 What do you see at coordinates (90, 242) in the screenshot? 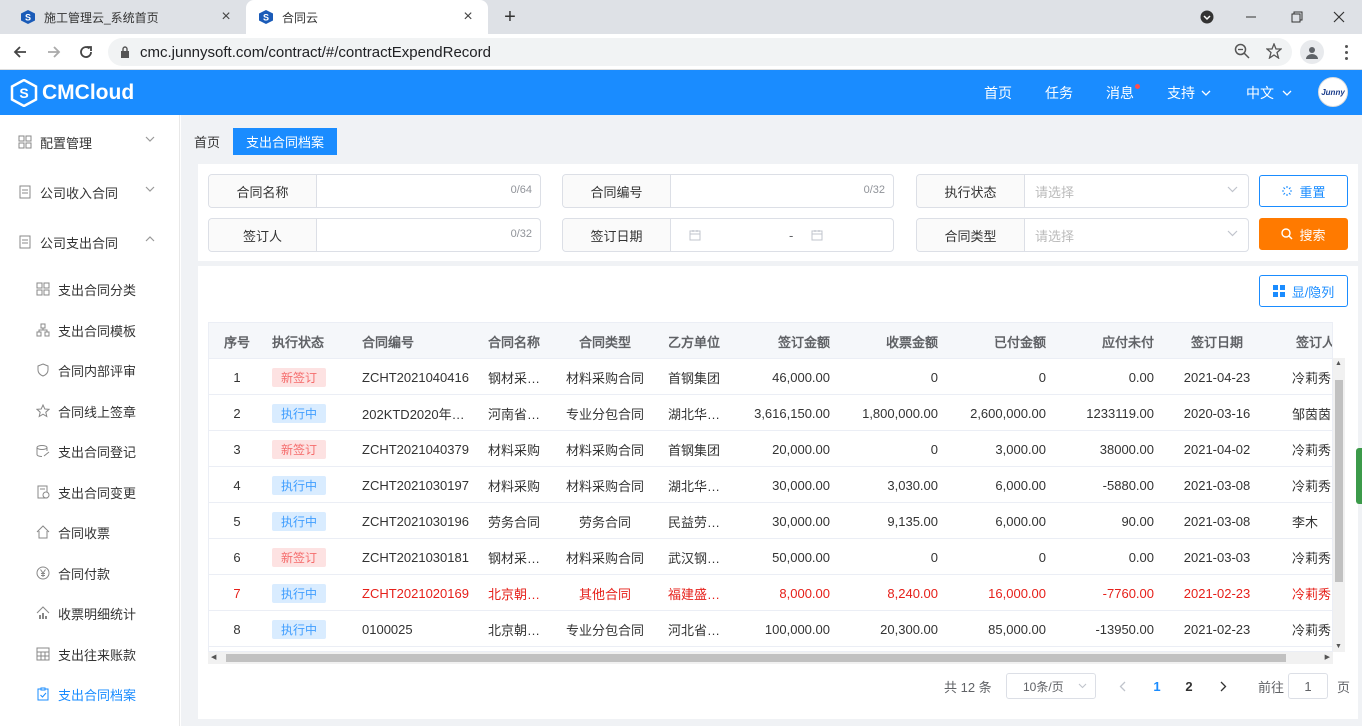
I see `sidebar-group-expense: 公司支出合同` at bounding box center [90, 242].